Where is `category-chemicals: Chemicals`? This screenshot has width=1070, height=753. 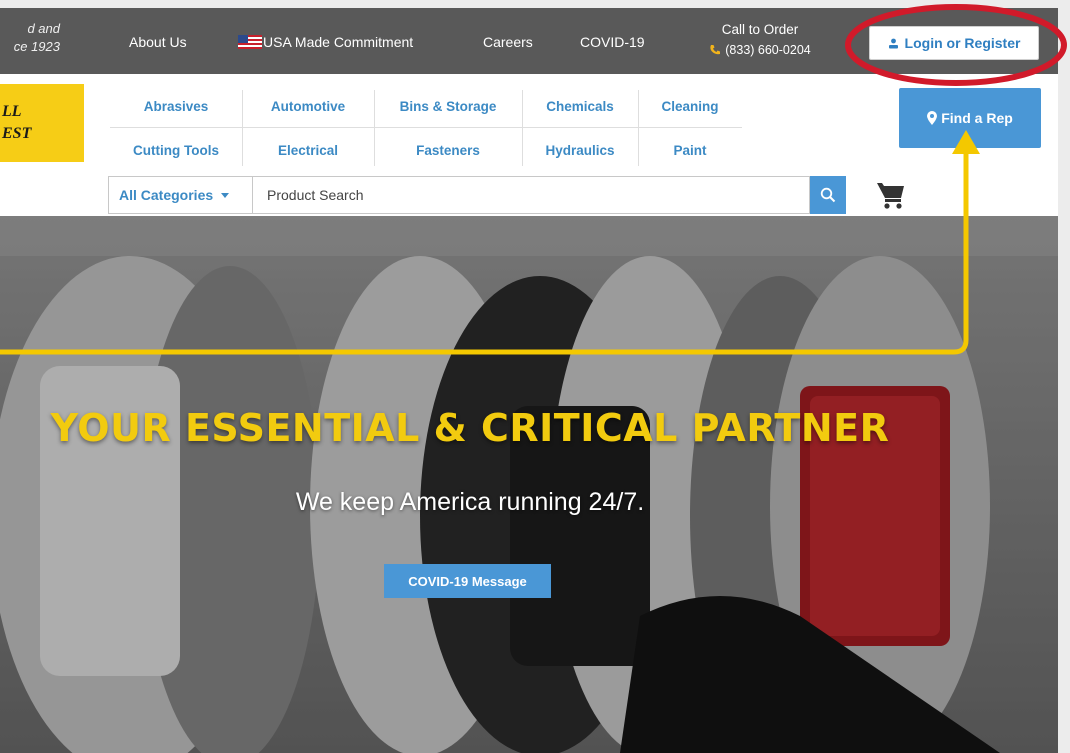
category-chemicals: Chemicals is located at coordinates (580, 106).